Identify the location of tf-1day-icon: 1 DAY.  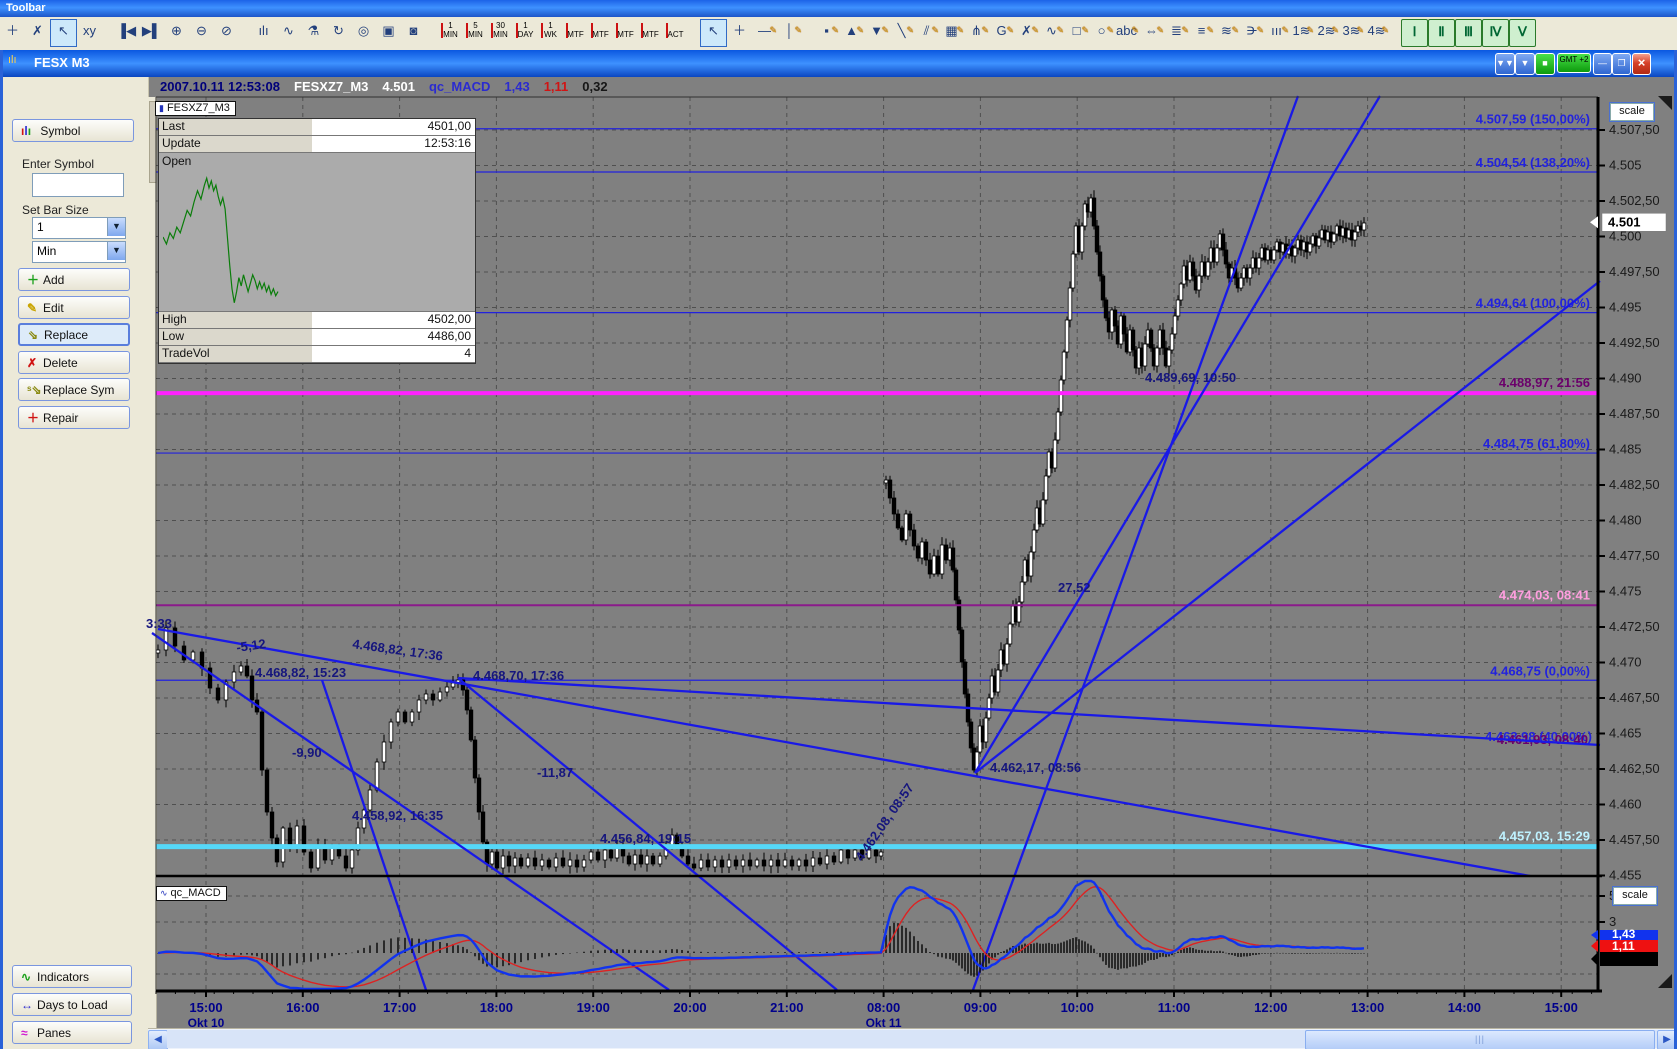
(525, 32).